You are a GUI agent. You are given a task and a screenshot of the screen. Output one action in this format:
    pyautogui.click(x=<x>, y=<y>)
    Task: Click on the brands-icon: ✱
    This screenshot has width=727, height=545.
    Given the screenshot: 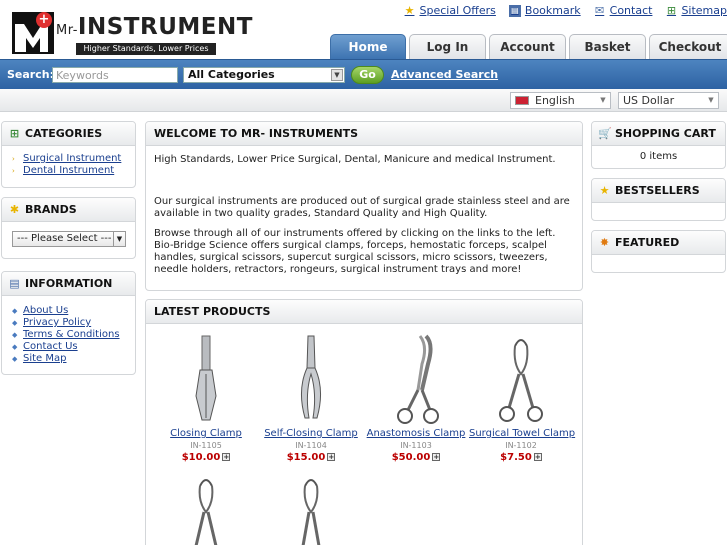 What is the action you would take?
    pyautogui.click(x=14, y=209)
    